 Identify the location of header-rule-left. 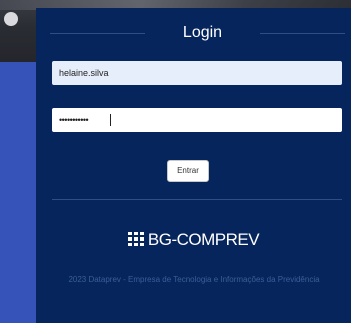
(97, 33).